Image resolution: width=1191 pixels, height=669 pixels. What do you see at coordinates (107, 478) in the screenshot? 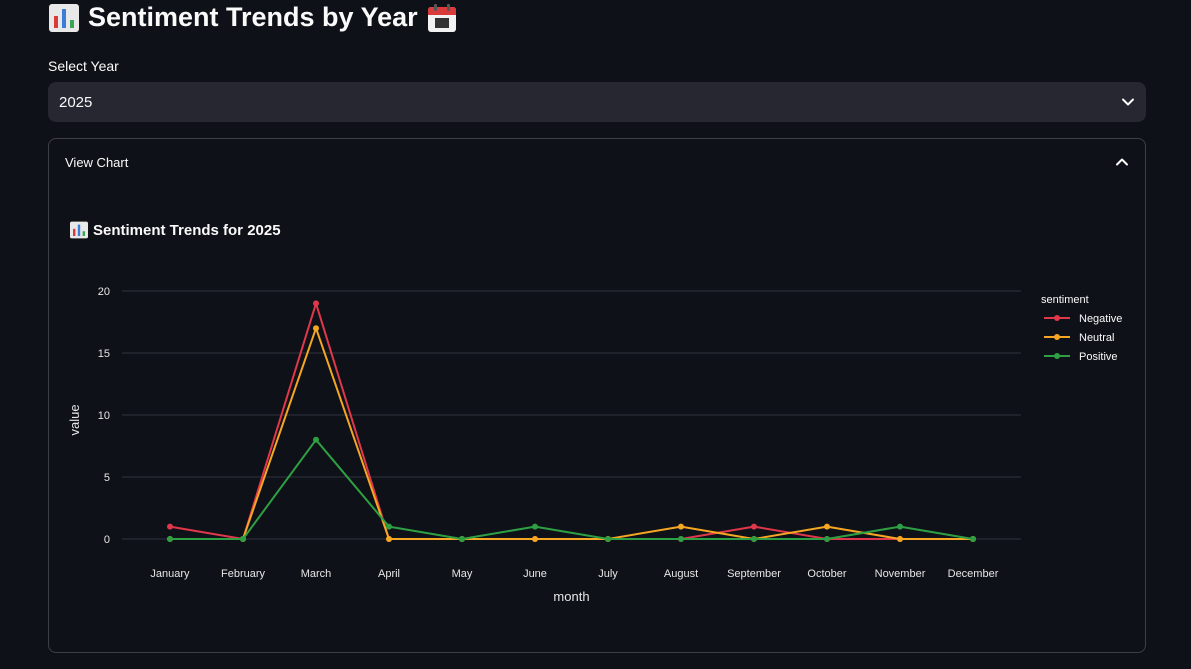
I see `y-tick-label: 5` at bounding box center [107, 478].